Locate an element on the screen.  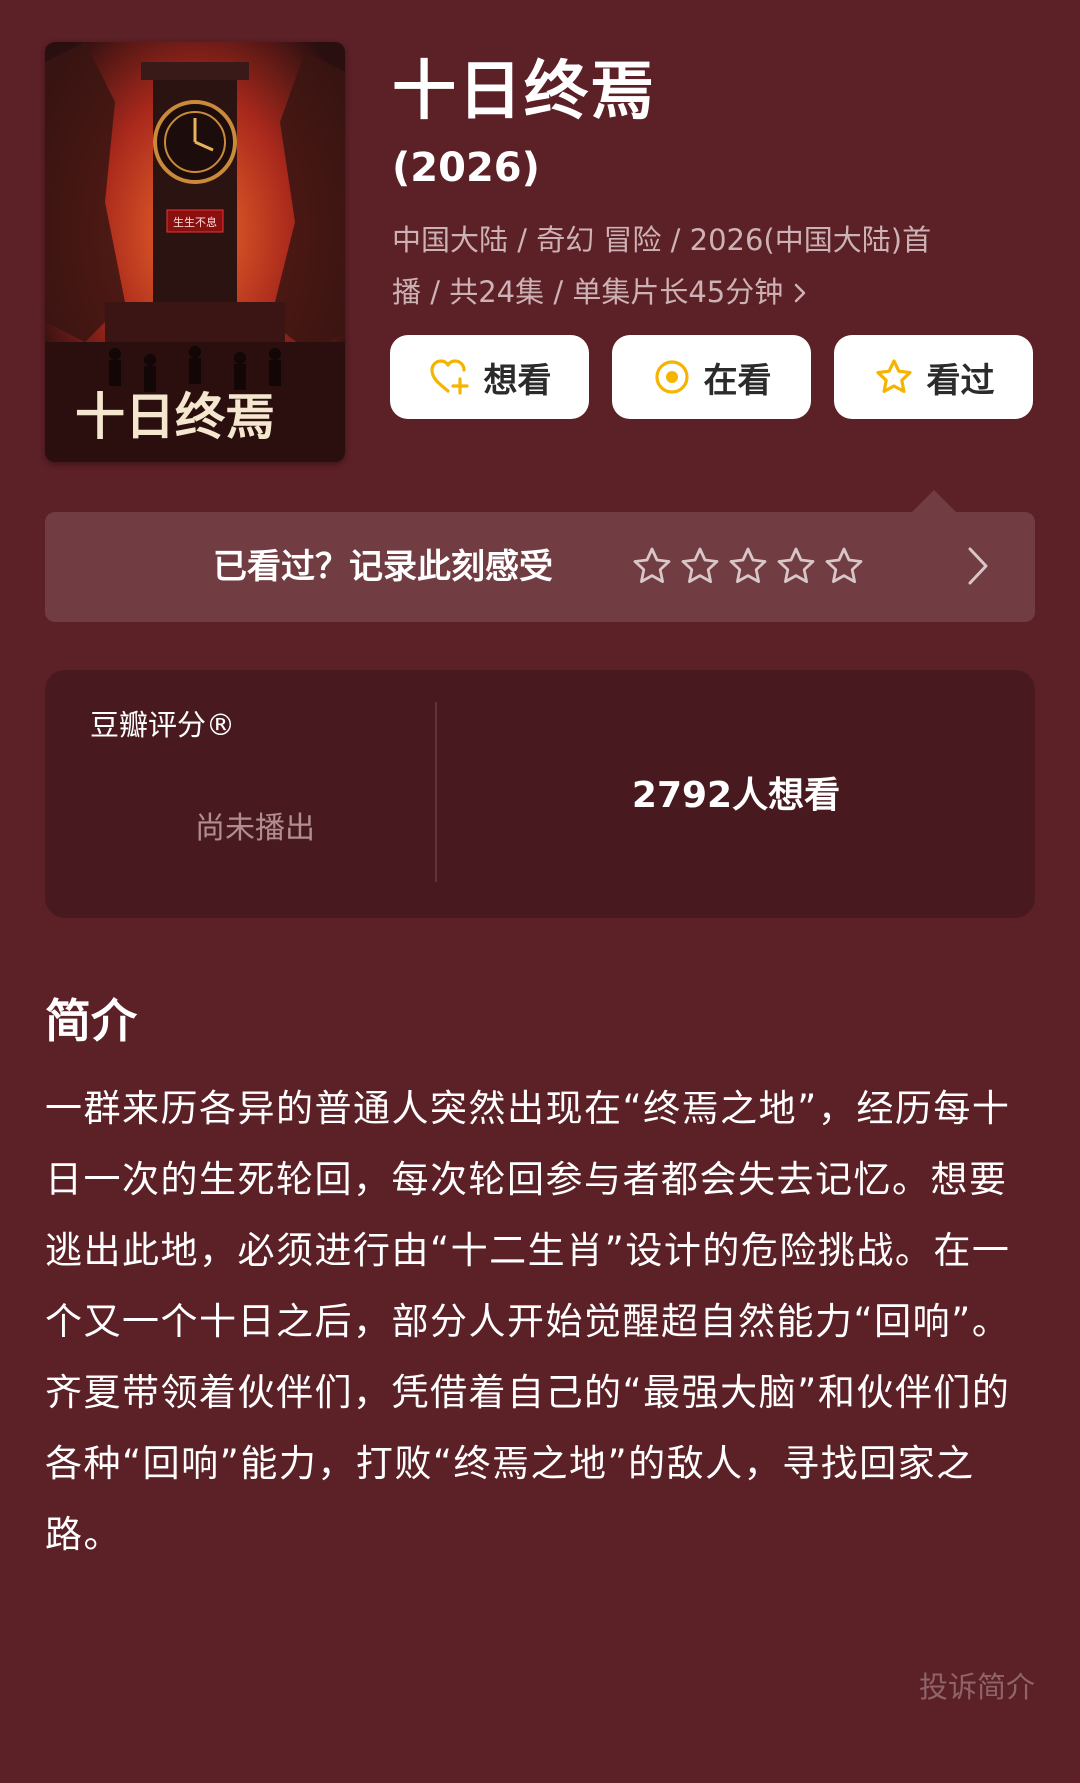
watching-button: 在看 is located at coordinates (711, 377).